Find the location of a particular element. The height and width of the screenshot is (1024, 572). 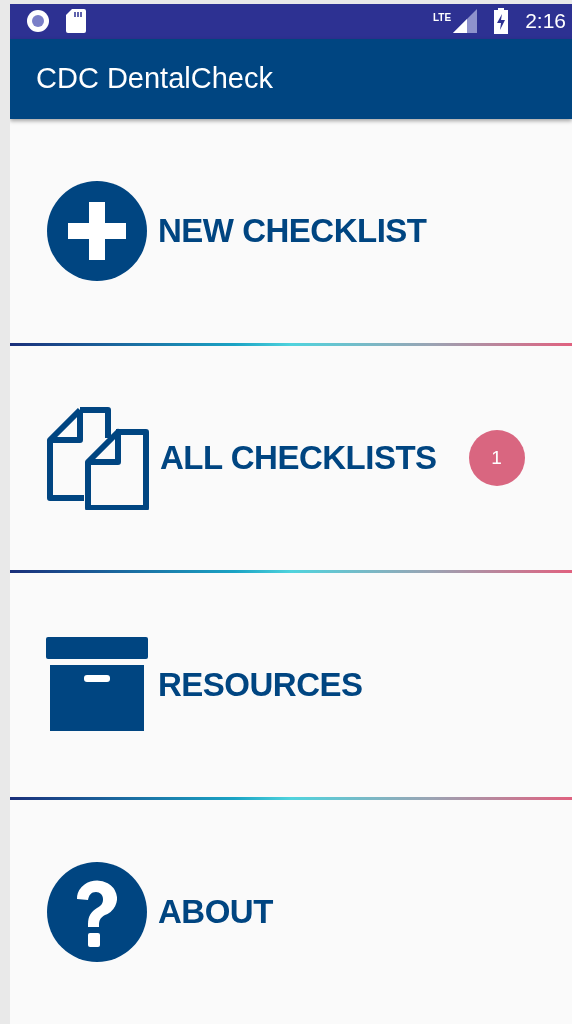

menu-label: ABOUT is located at coordinates (215, 912).